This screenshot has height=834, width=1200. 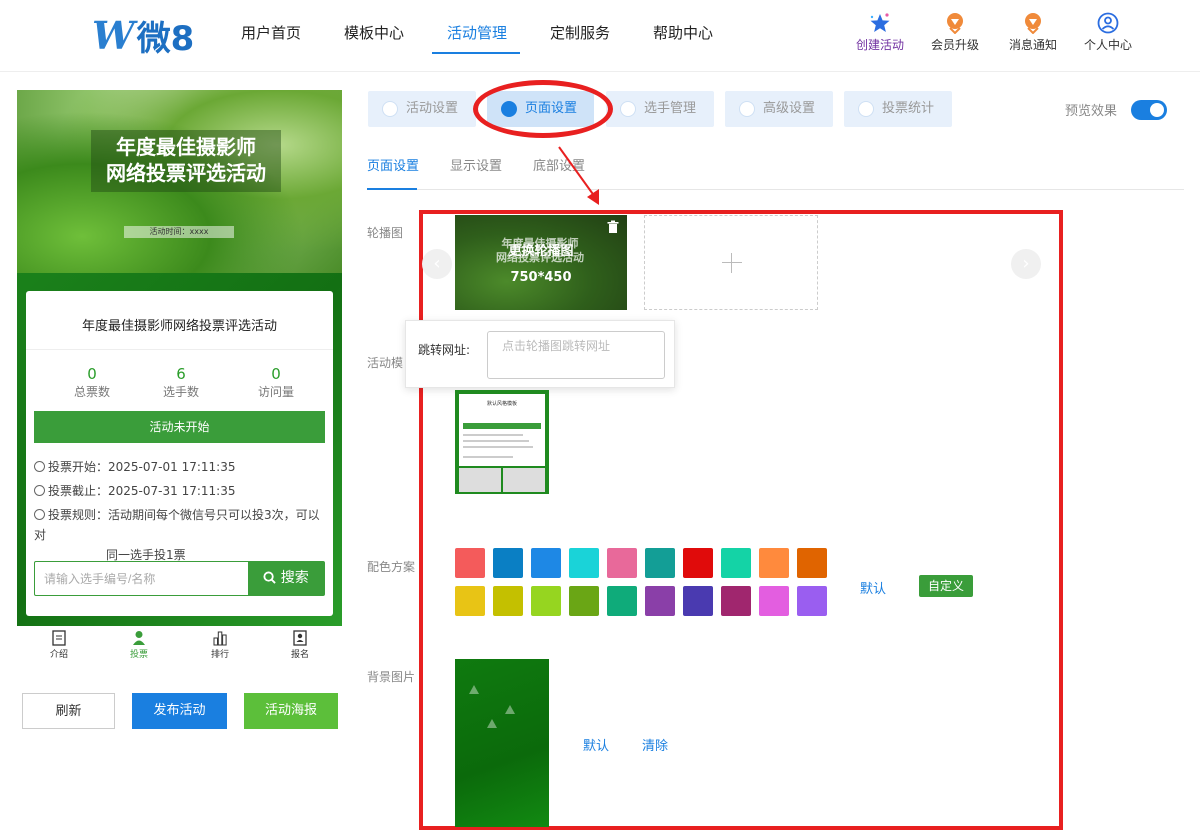 I want to click on refresh-button: 刷新, so click(x=68, y=711).